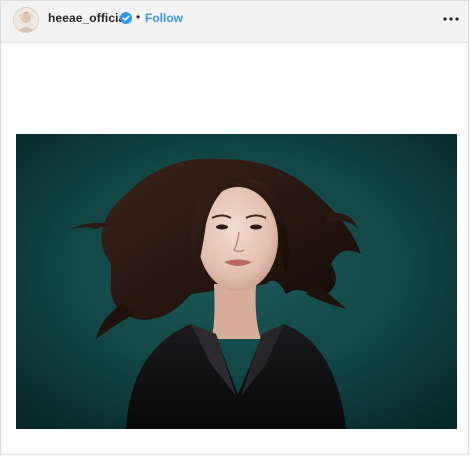  I want to click on more-options-icon, so click(451, 19).